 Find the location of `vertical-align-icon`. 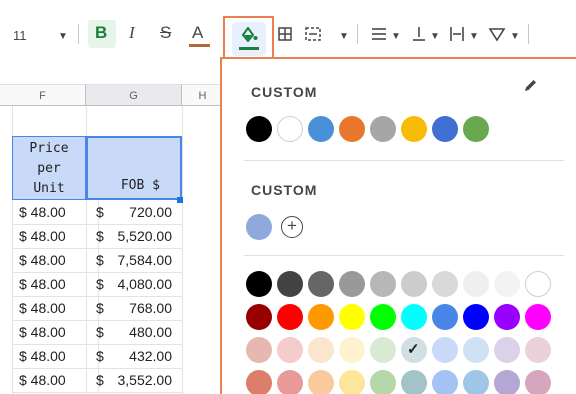

vertical-align-icon is located at coordinates (419, 34).